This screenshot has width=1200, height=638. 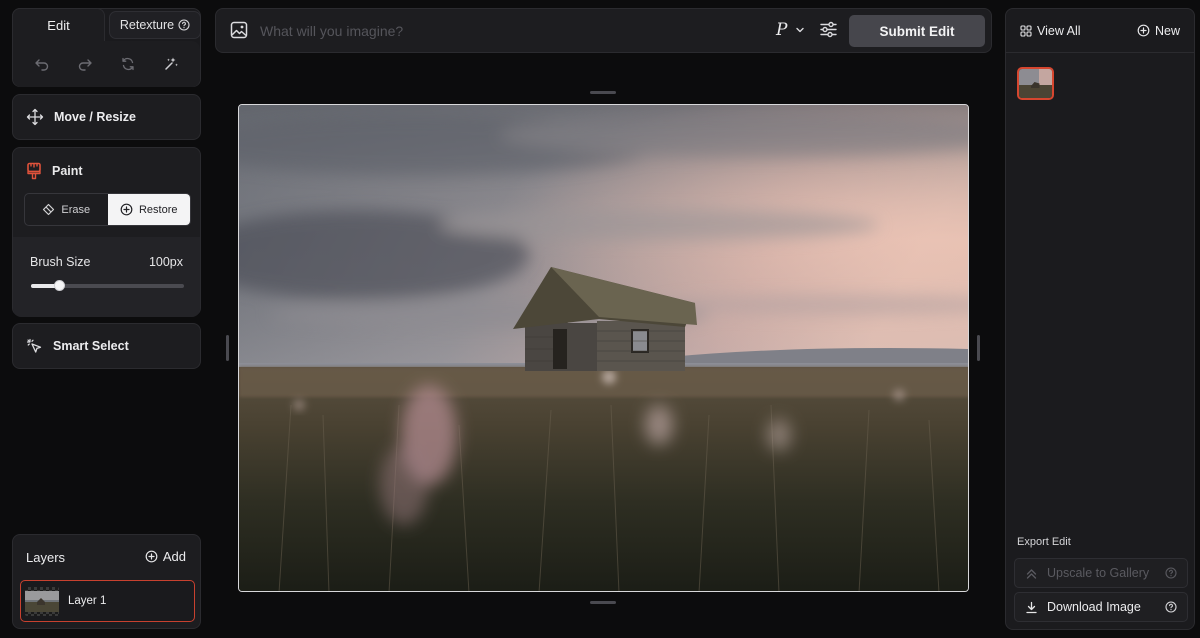 I want to click on view-all-label: View All, so click(x=1059, y=30).